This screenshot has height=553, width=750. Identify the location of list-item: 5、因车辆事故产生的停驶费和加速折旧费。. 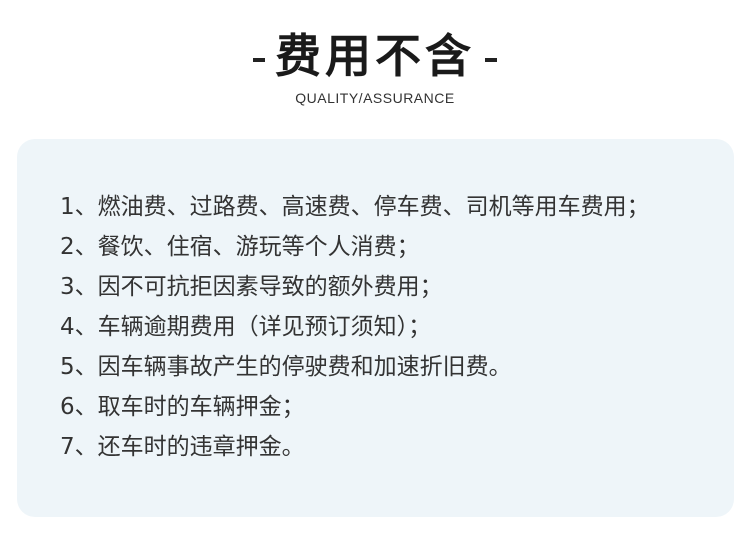
(286, 367).